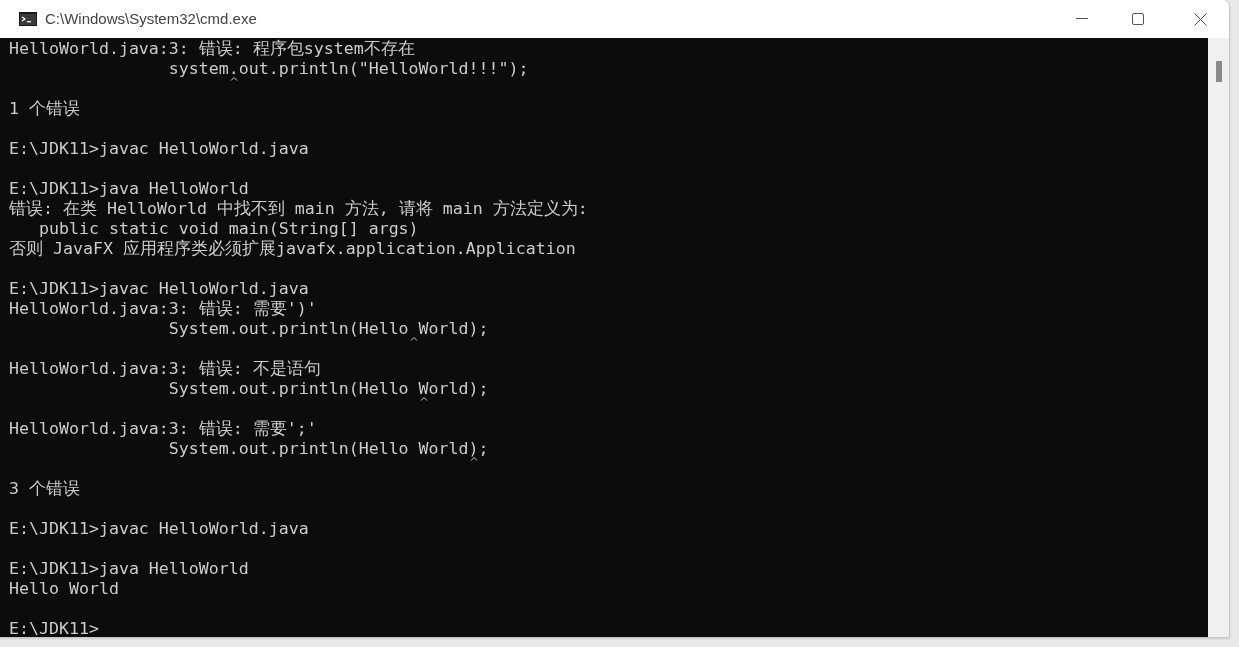 Image resolution: width=1239 pixels, height=647 pixels. What do you see at coordinates (292, 249) in the screenshot?
I see `console-line: 否则 JavaFX 应用程序类必须扩展javafx.application.Application` at bounding box center [292, 249].